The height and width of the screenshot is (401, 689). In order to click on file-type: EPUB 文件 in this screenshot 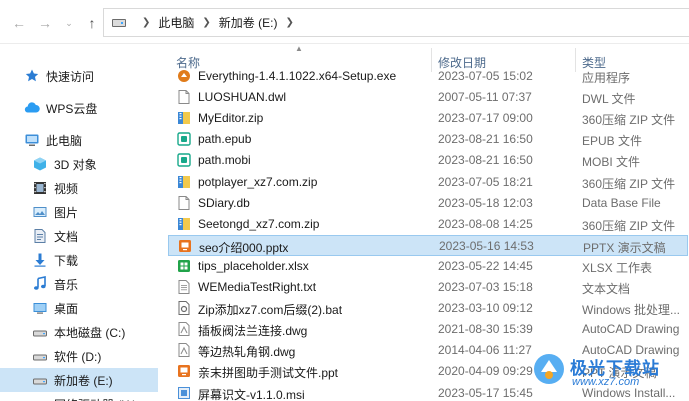, I will do `click(612, 141)`.